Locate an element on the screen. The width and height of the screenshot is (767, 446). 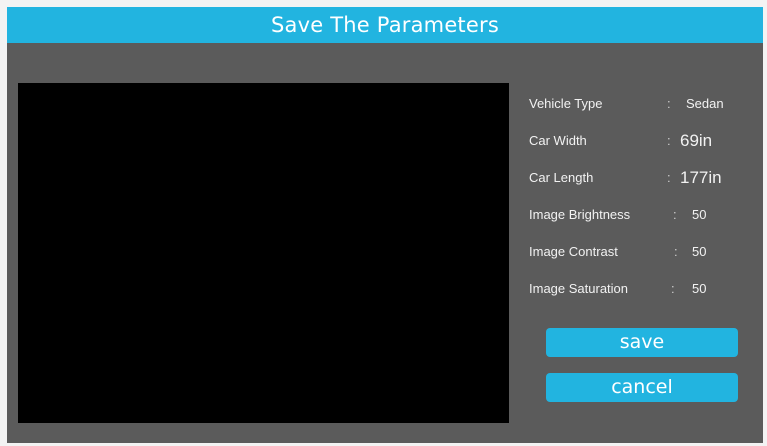
param-row-vehicle-type: Vehicle Type : Sedan is located at coordinates (644, 103).